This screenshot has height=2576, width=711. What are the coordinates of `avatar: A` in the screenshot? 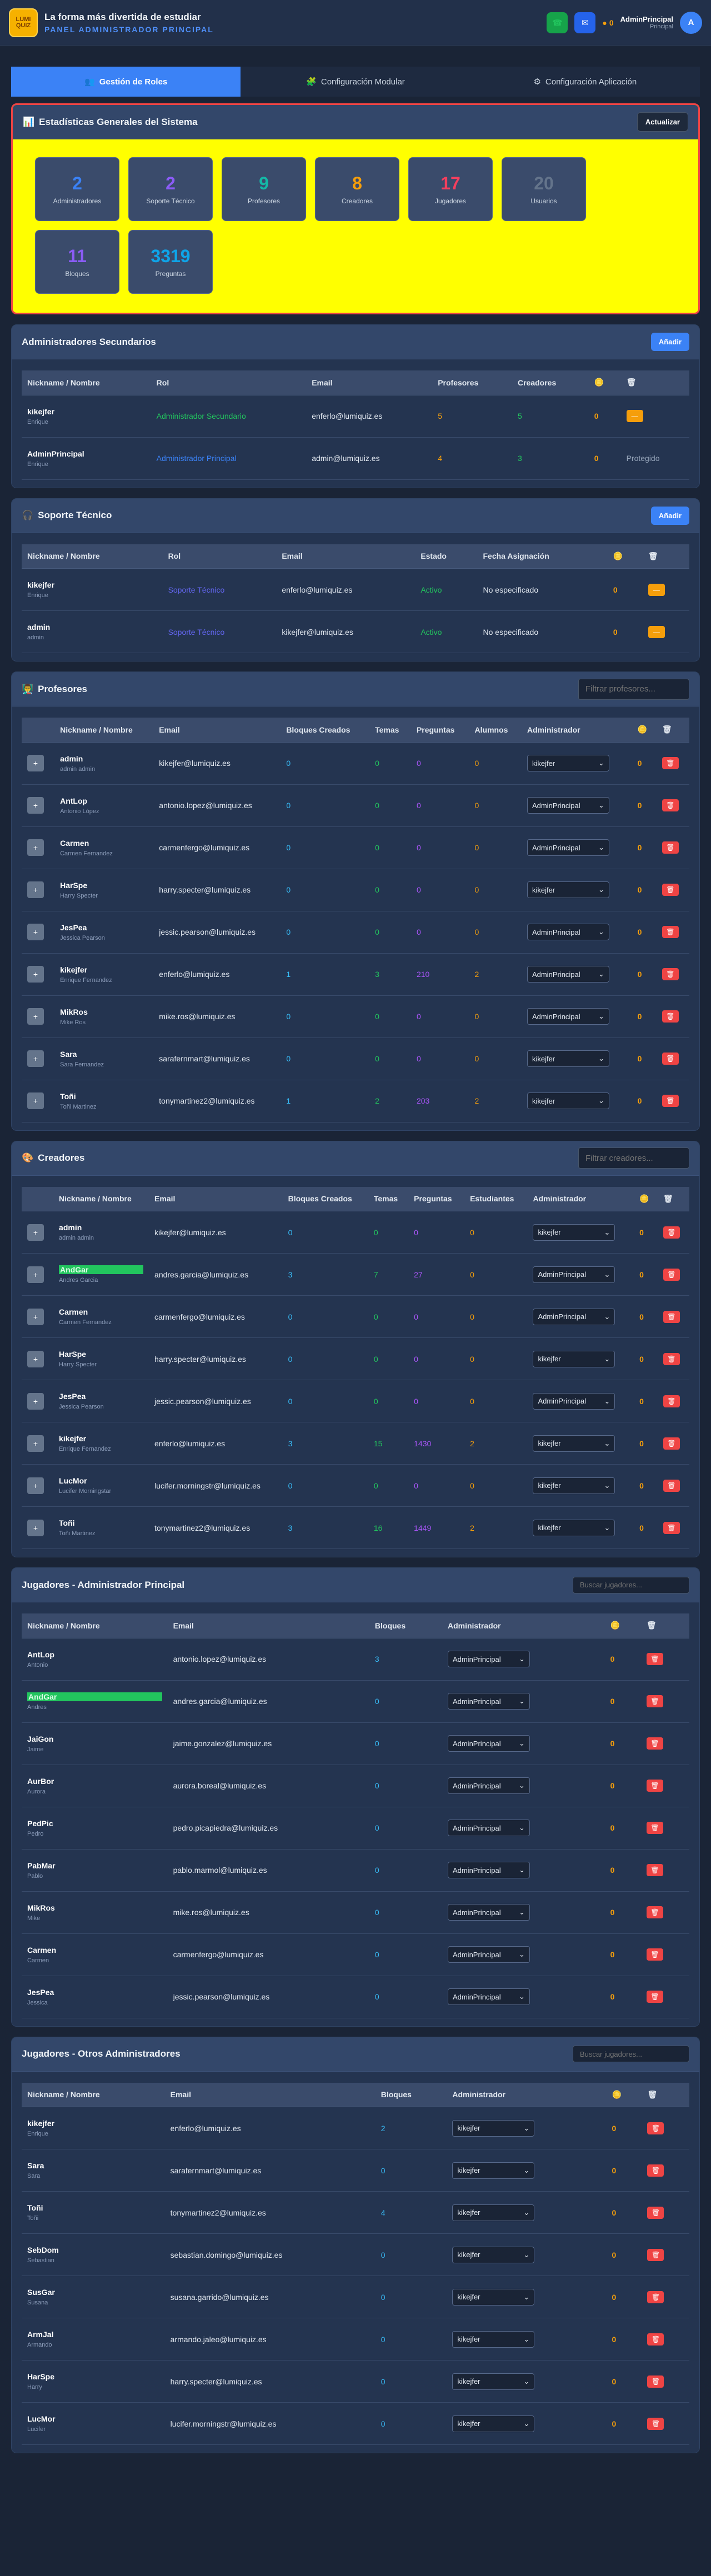 It's located at (691, 23).